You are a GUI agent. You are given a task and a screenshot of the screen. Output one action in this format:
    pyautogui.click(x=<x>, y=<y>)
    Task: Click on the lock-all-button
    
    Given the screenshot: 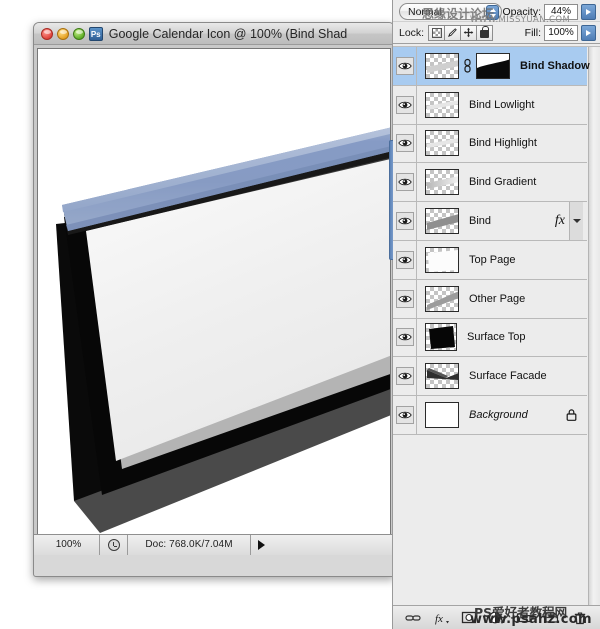 What is the action you would take?
    pyautogui.click(x=485, y=32)
    